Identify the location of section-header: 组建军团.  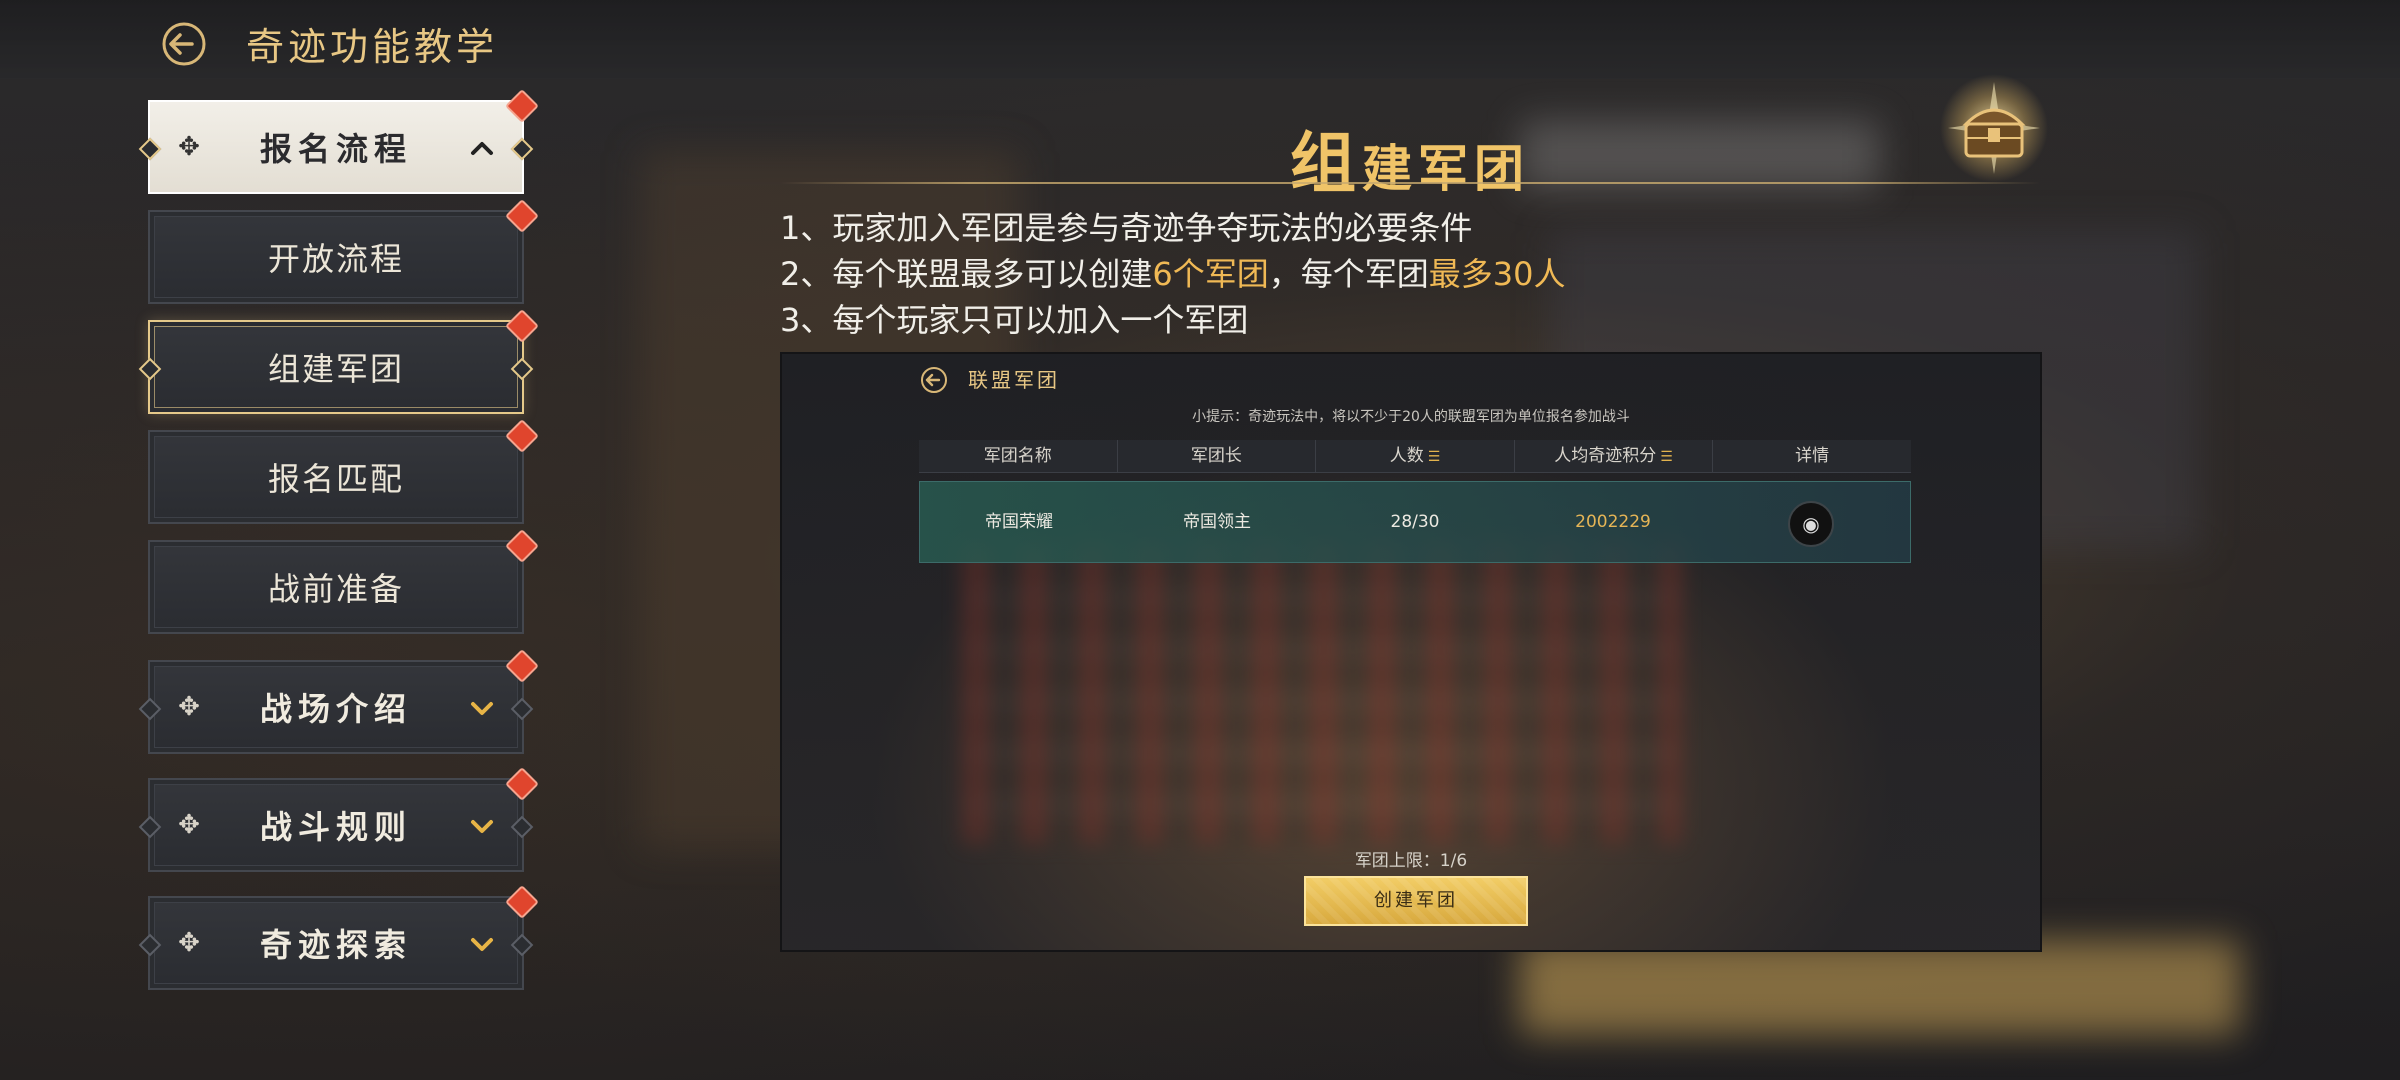
(1410, 156).